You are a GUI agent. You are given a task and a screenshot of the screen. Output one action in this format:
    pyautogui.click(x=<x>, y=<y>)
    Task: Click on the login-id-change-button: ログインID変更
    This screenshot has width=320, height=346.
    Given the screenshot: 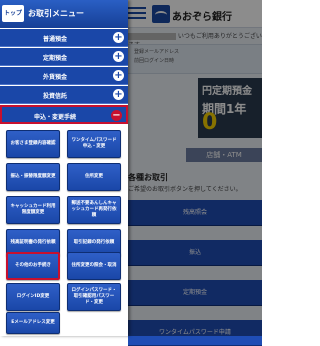 What is the action you would take?
    pyautogui.click(x=33, y=297)
    